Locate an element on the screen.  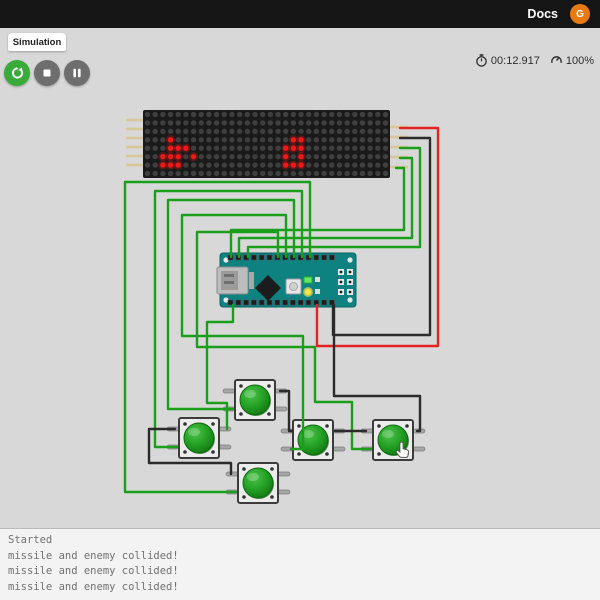
pushbutton-right is located at coordinates (393, 440).